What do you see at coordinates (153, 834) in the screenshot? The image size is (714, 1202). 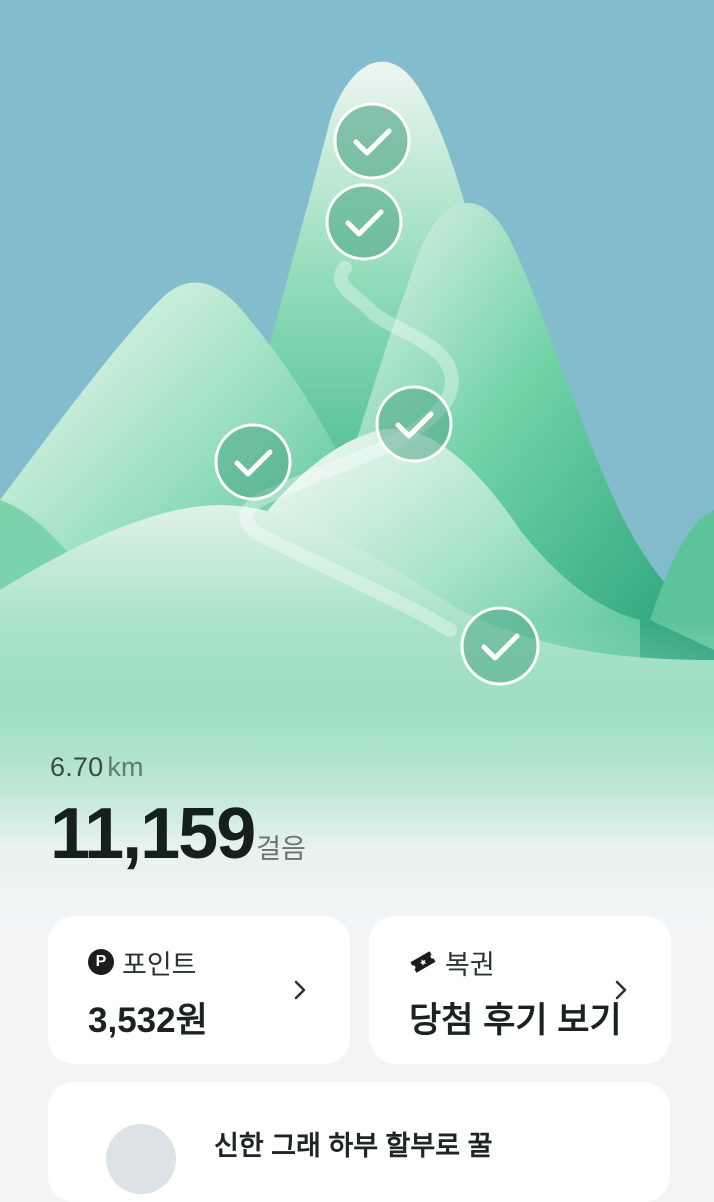 I see `step-count: 11,159` at bounding box center [153, 834].